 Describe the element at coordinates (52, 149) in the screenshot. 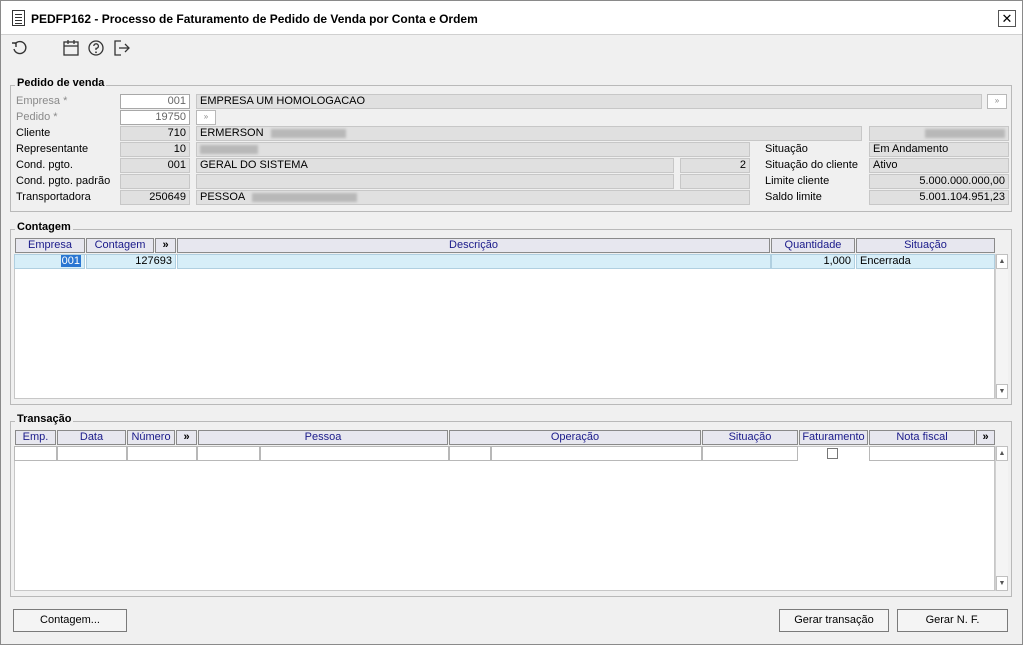

I see `representante-label: Representante` at that location.